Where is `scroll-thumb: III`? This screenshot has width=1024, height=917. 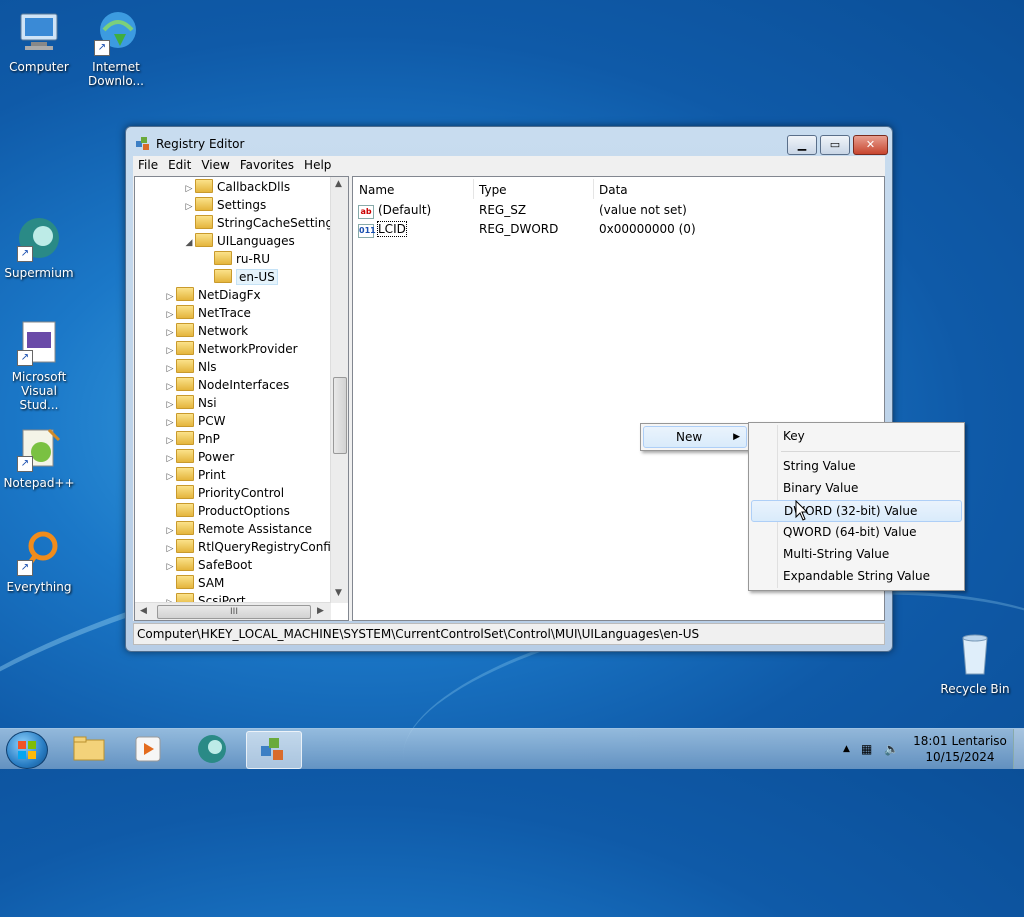 scroll-thumb: III is located at coordinates (234, 612).